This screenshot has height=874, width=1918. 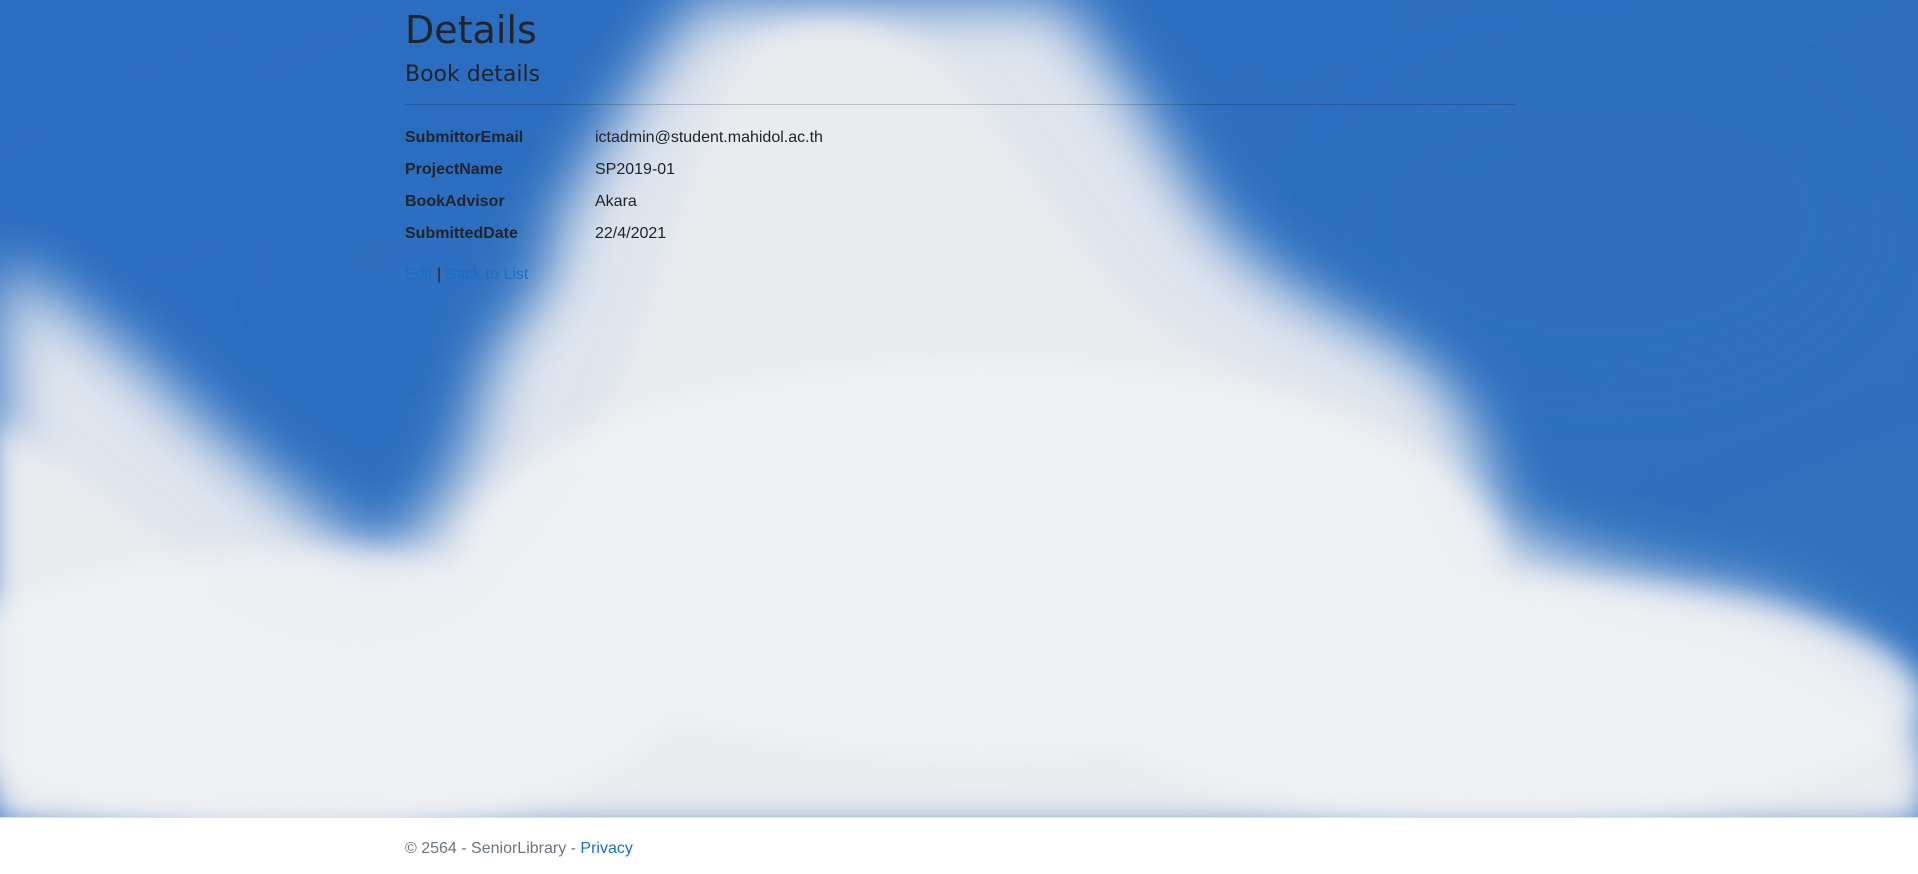 What do you see at coordinates (635, 169) in the screenshot?
I see `detail-value: SP2019-01` at bounding box center [635, 169].